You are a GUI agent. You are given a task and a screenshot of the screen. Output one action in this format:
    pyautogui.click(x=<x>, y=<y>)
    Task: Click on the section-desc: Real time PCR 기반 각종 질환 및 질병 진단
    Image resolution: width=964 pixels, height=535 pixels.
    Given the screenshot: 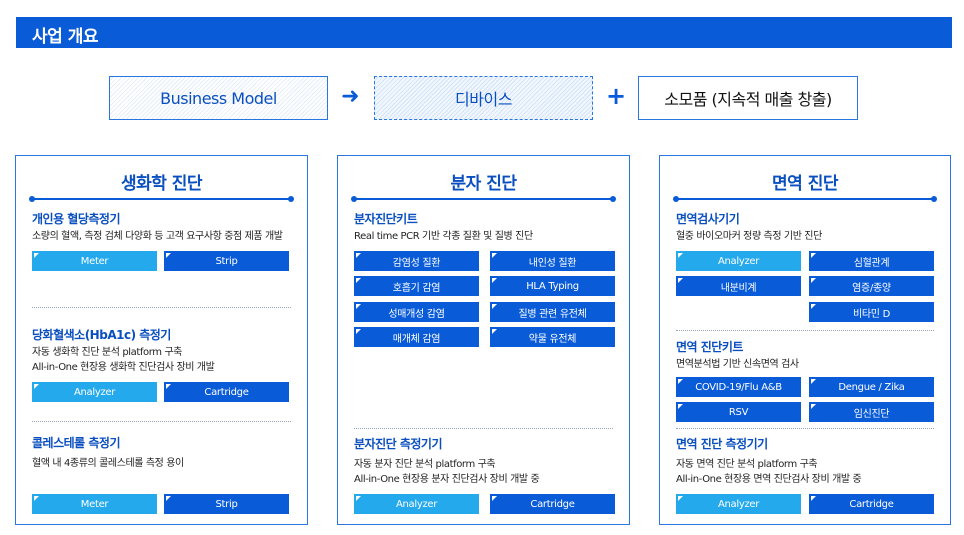 What is the action you would take?
    pyautogui.click(x=443, y=236)
    